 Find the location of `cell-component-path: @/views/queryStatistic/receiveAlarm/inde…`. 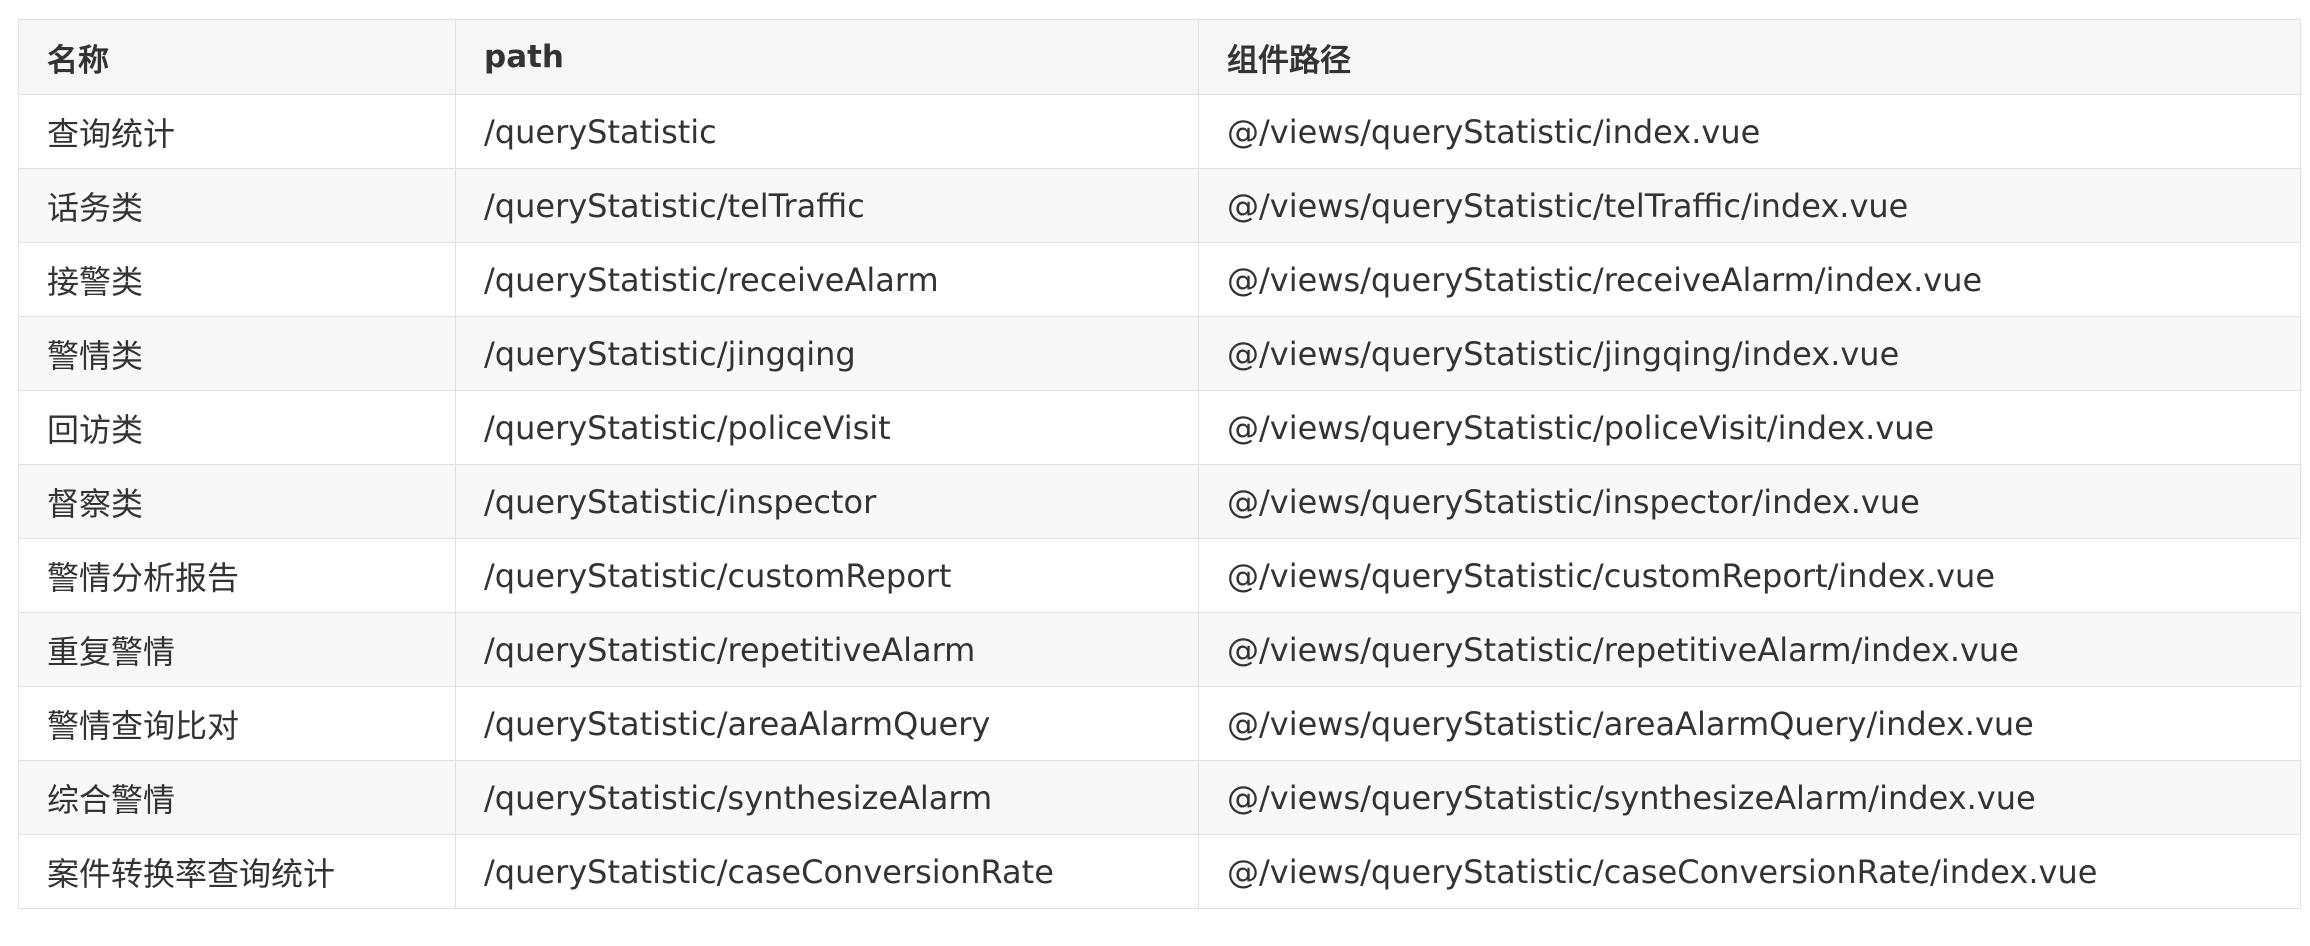

cell-component-path: @/views/queryStatistic/receiveAlarm/inde… is located at coordinates (1749, 279).